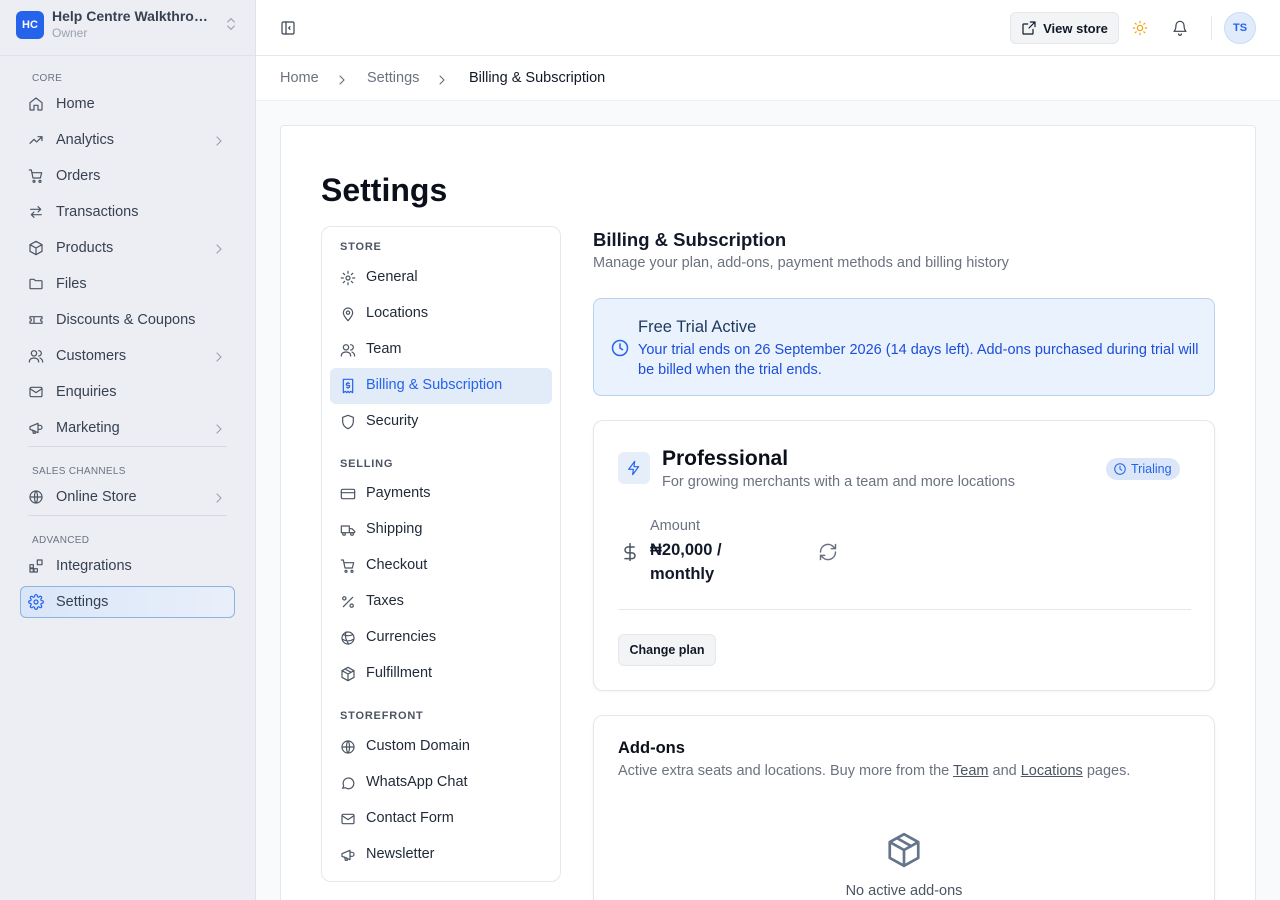  I want to click on settings-item-fulfillment: Fulfillment, so click(441, 674).